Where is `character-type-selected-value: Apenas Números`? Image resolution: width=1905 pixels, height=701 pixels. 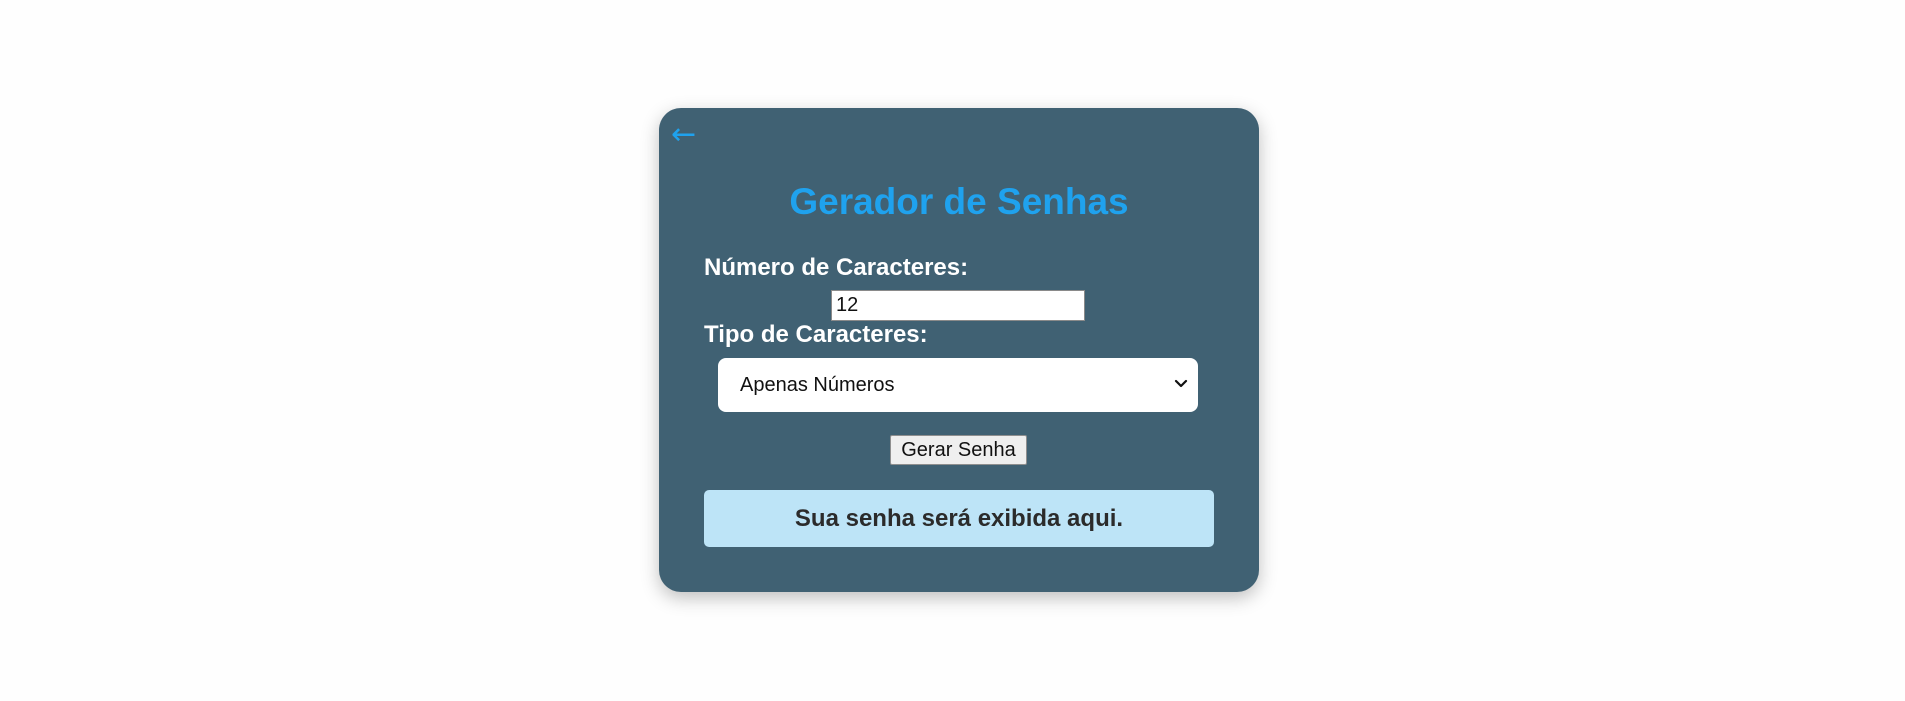 character-type-selected-value: Apenas Números is located at coordinates (817, 385).